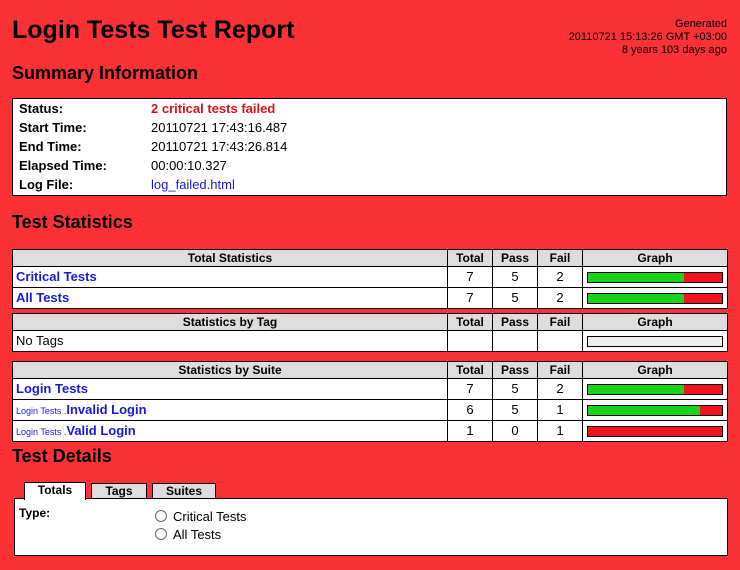 This screenshot has height=570, width=740. I want to click on table-row: No Tags, so click(370, 341).